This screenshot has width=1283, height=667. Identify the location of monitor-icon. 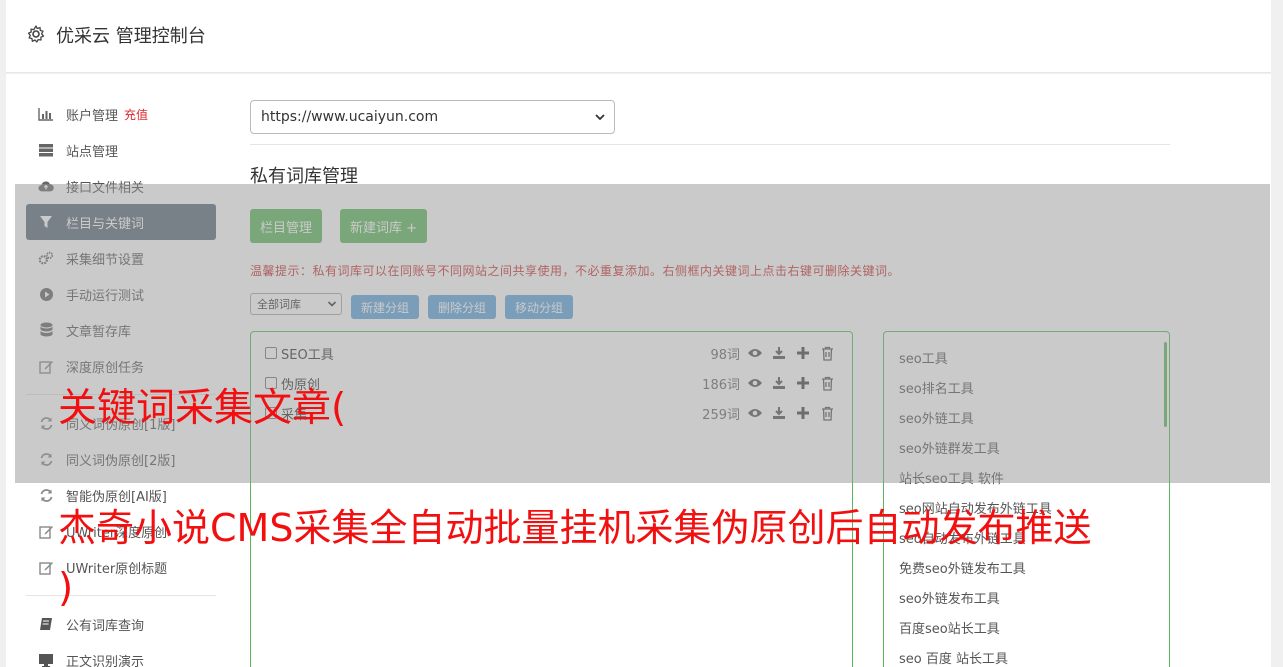
(46, 659).